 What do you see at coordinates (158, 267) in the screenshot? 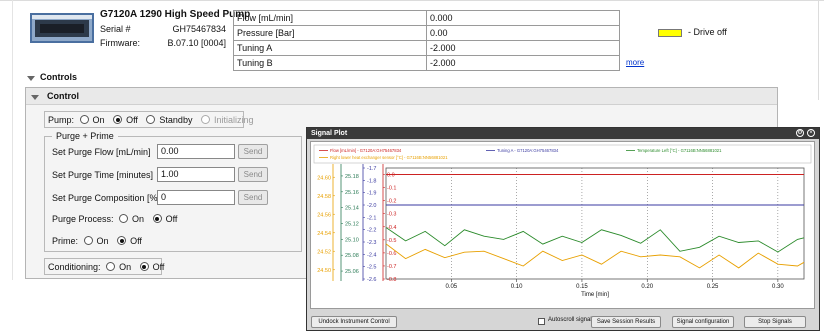
I see `conditioning-off-label: Off` at bounding box center [158, 267].